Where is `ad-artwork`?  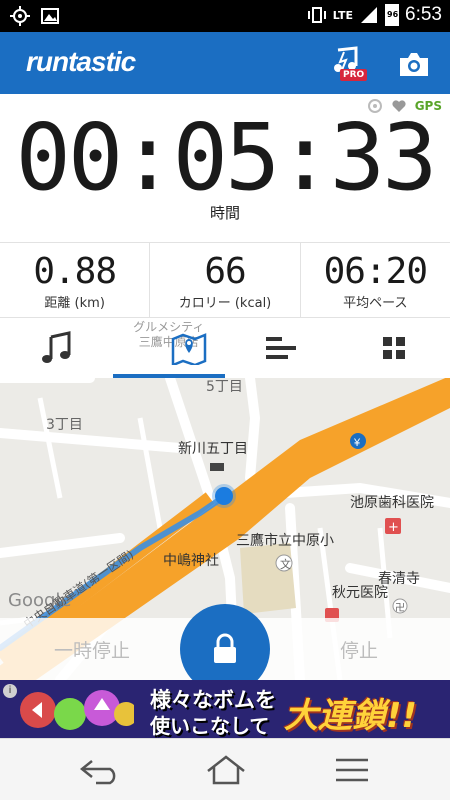 ad-artwork is located at coordinates (77, 710).